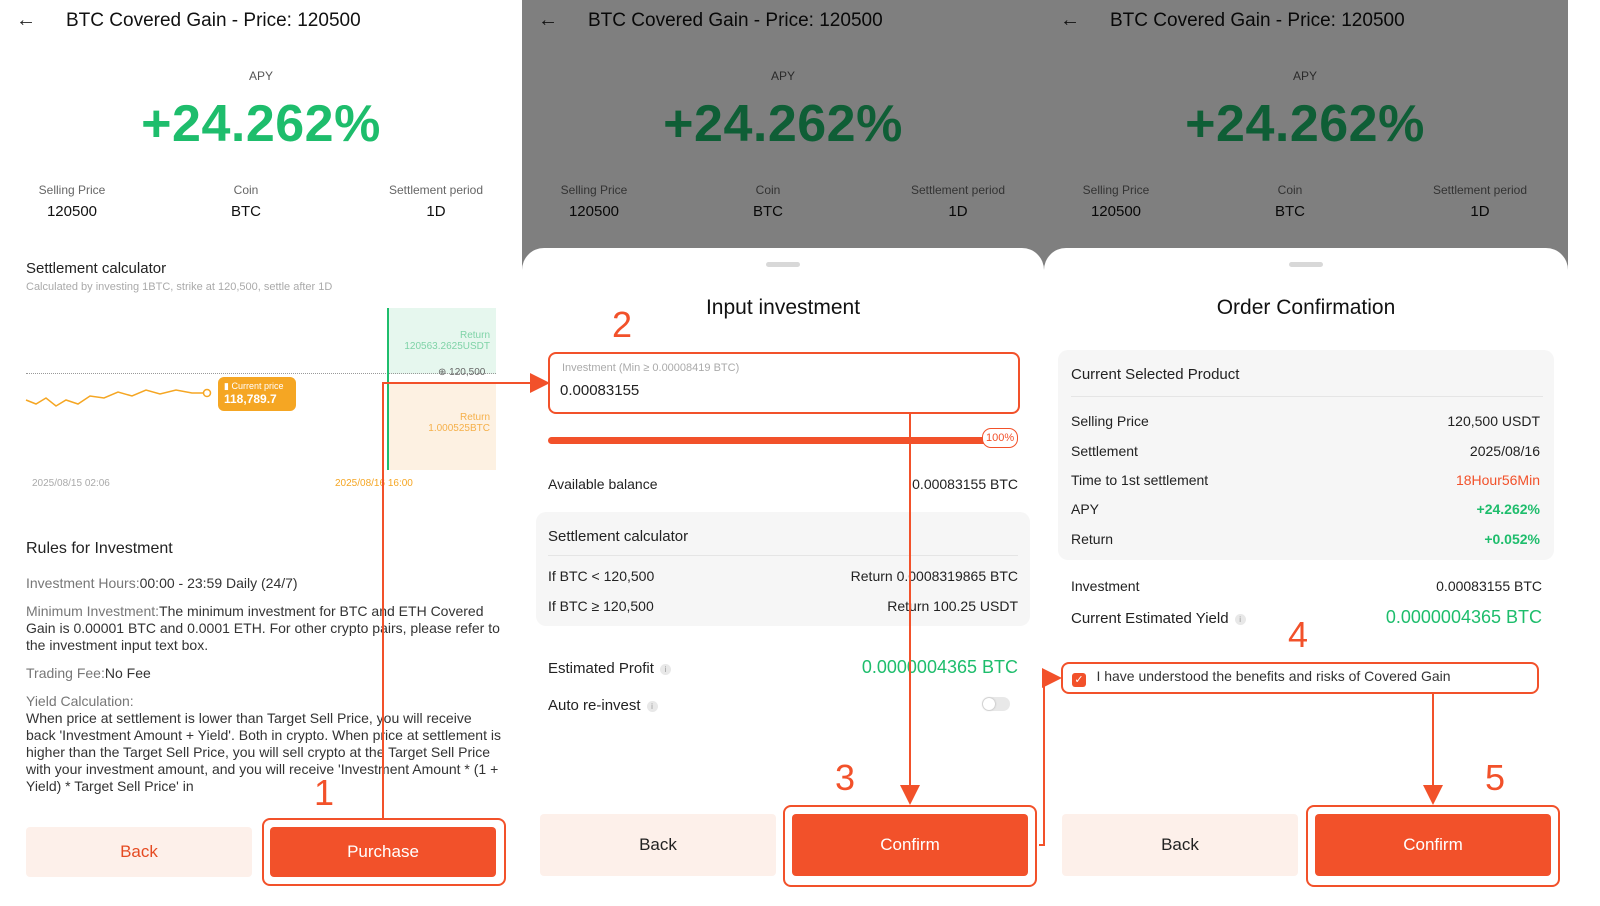 This screenshot has width=1600, height=906. Describe the element at coordinates (1463, 617) in the screenshot. I see `estimated-yield-value: 0.0000004365 BTC` at that location.